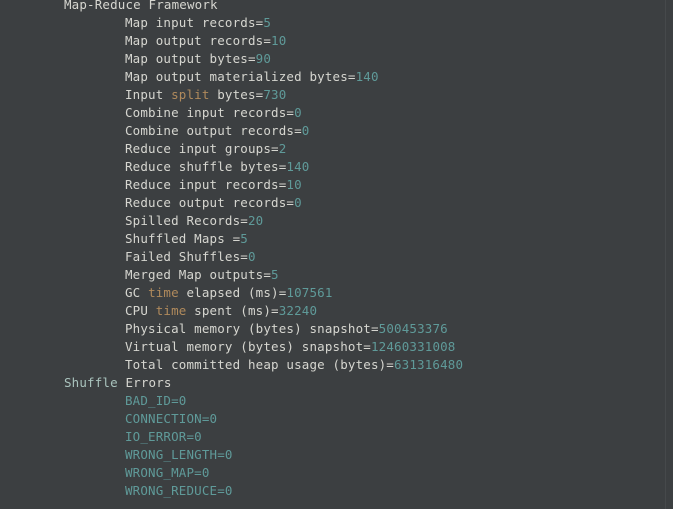 The image size is (673, 509). What do you see at coordinates (213, 130) in the screenshot?
I see `log-token: Combine output records=` at bounding box center [213, 130].